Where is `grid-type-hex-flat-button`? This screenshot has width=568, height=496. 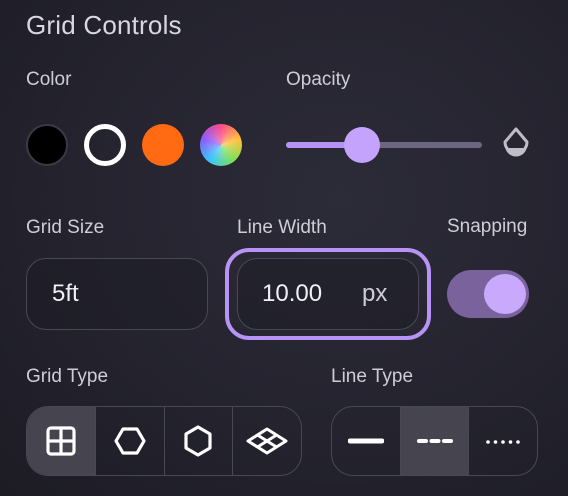
grid-type-hex-flat-button is located at coordinates (130, 441).